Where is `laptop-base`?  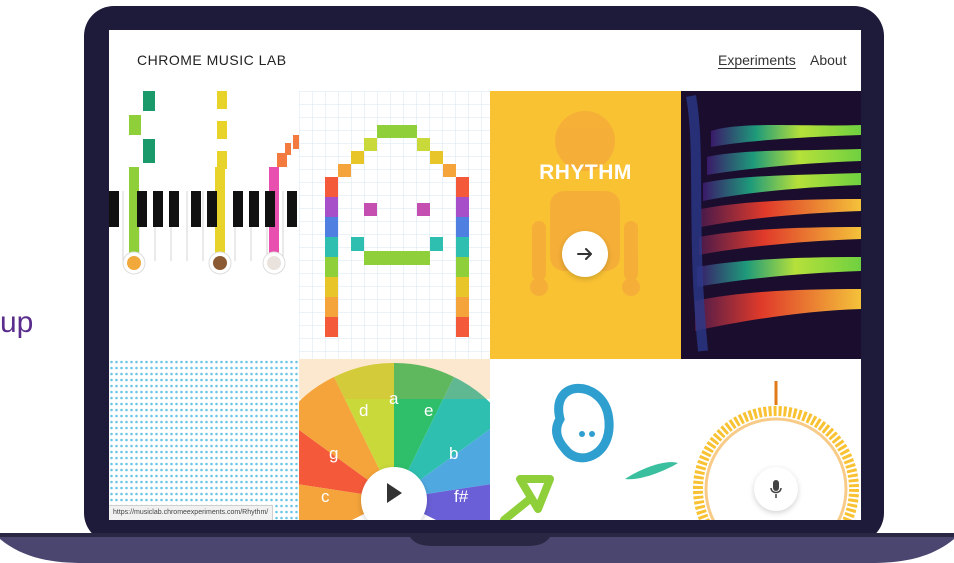 laptop-base is located at coordinates (477, 548).